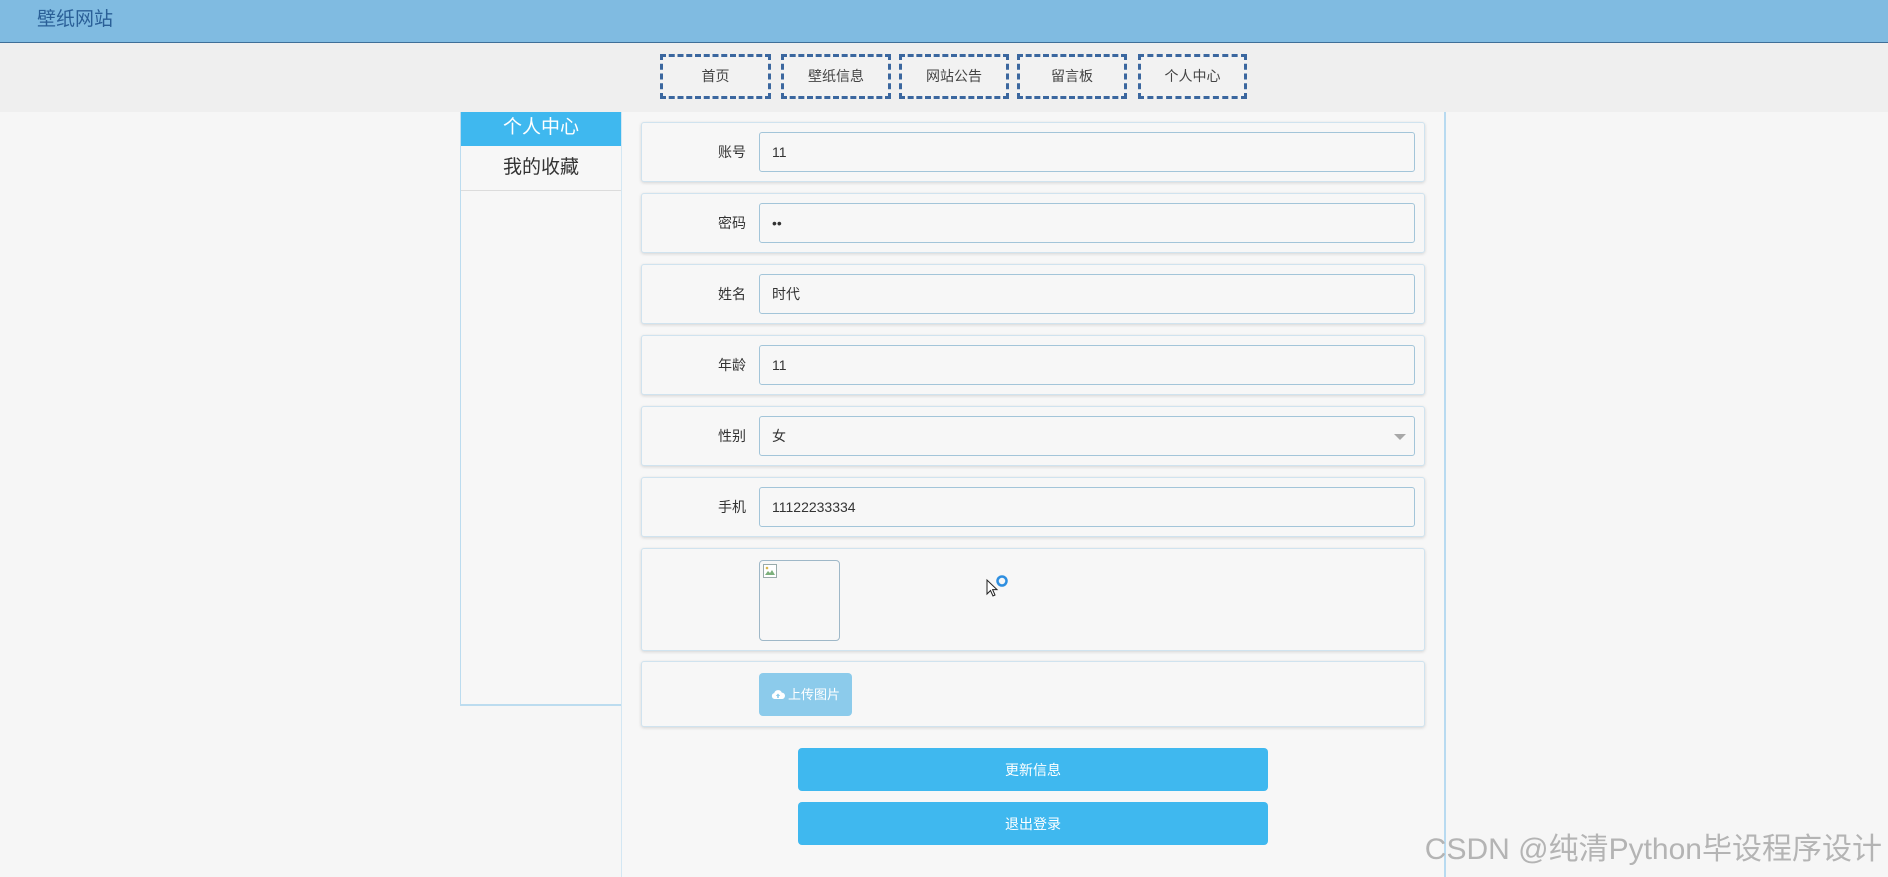 This screenshot has height=877, width=1888. I want to click on upload-image-label: 上传图片, so click(813, 694).